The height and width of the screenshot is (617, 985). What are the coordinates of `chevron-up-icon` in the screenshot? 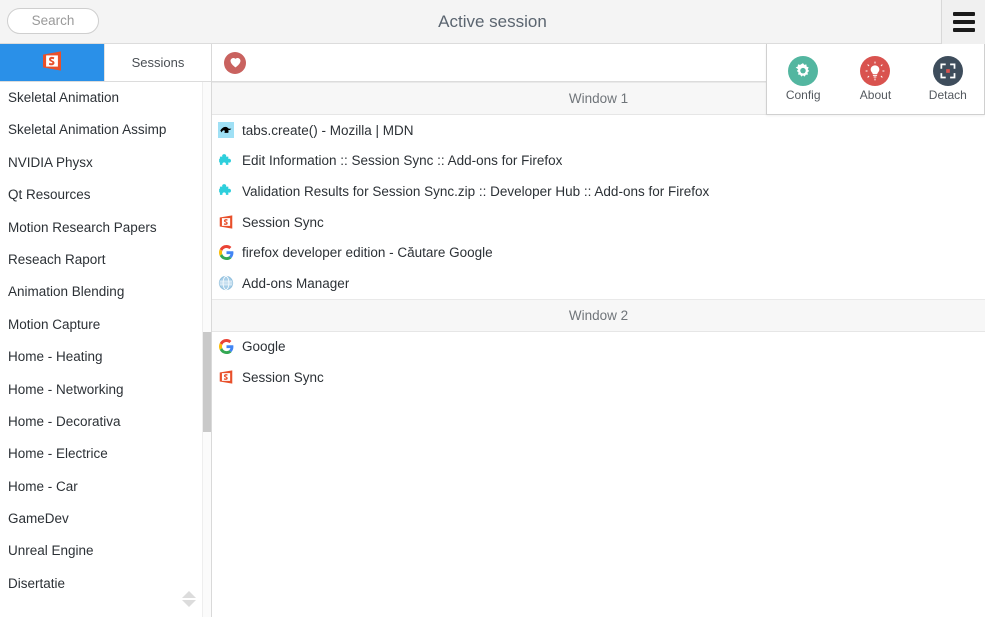 It's located at (189, 594).